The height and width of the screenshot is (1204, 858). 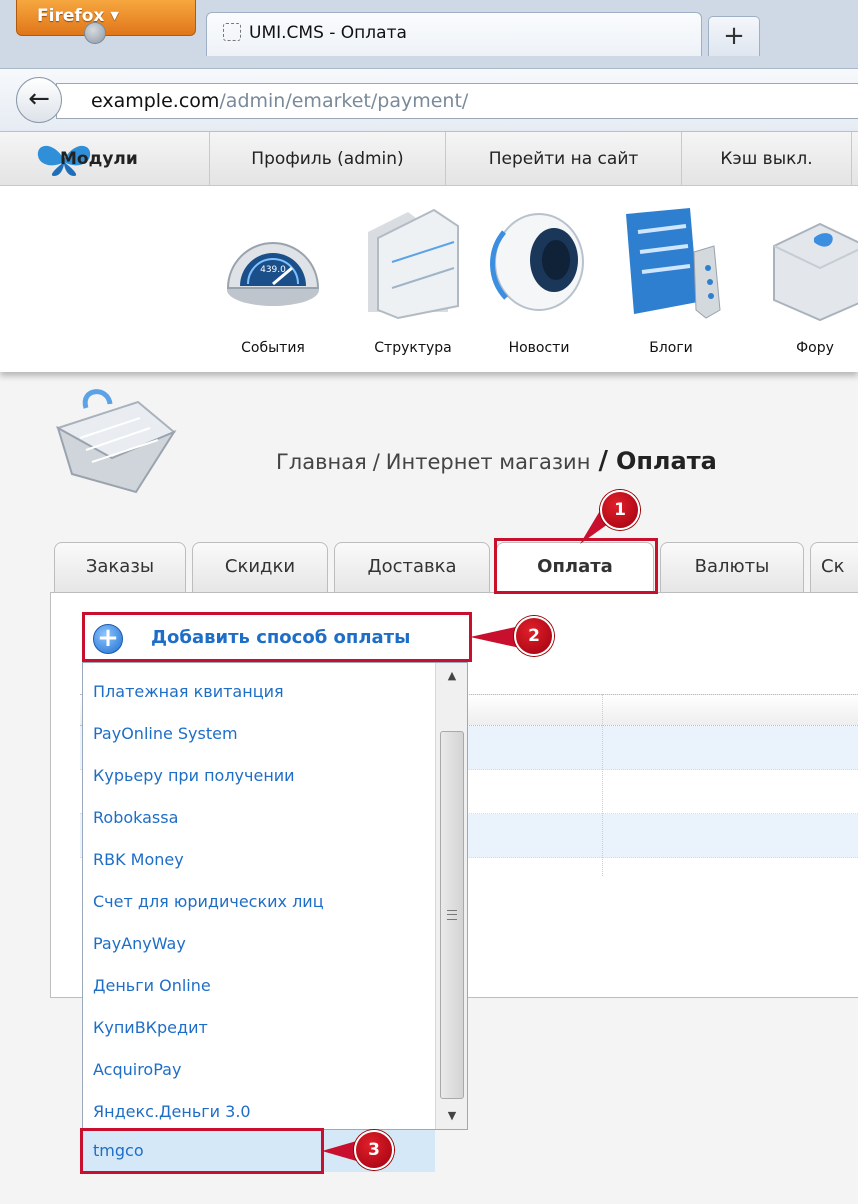 What do you see at coordinates (273, 270) in the screenshot?
I see `svg-text: 439.0` at bounding box center [273, 270].